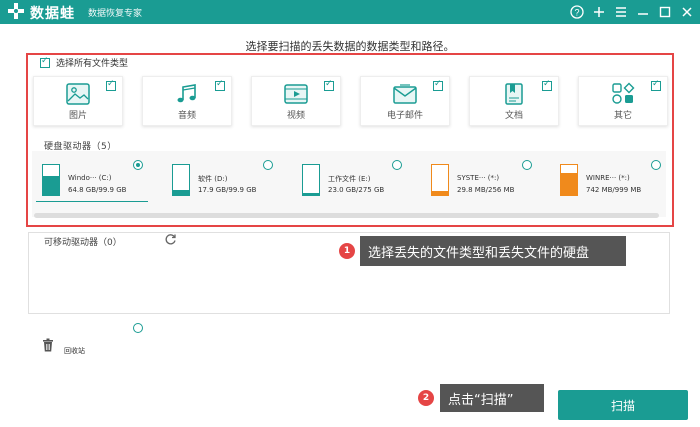  I want to click on close-icon, so click(687, 12).